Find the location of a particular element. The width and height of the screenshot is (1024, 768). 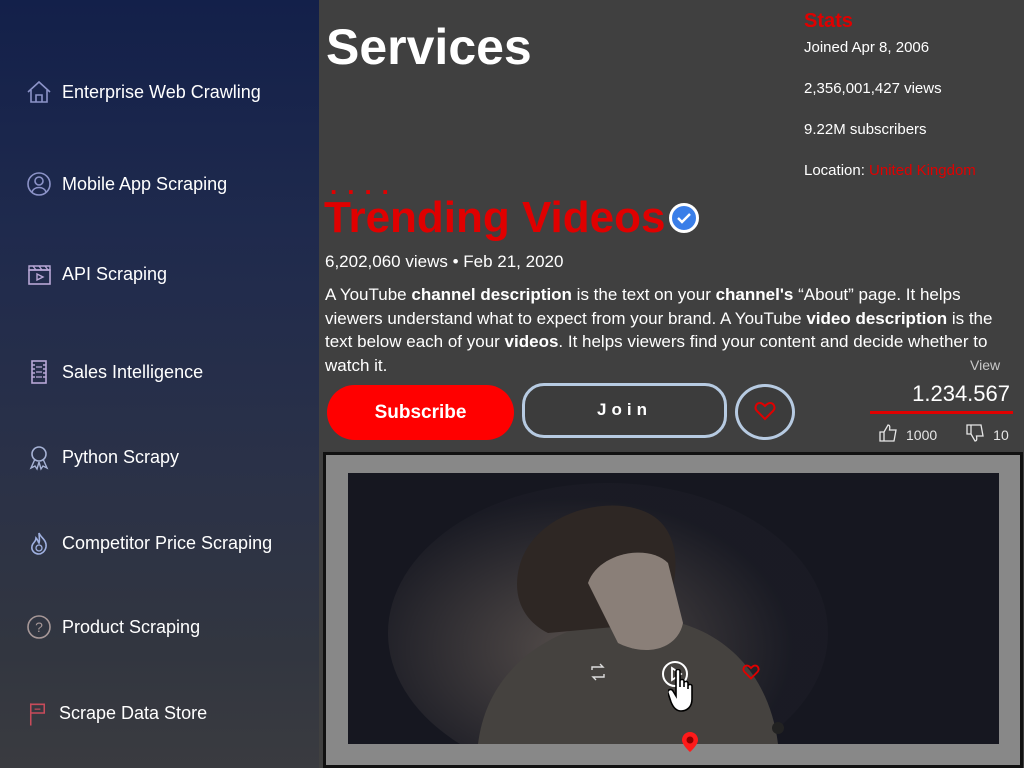

sidebar-item-competitor-price-scraping: Competitor Price Scraping is located at coordinates (148, 543).